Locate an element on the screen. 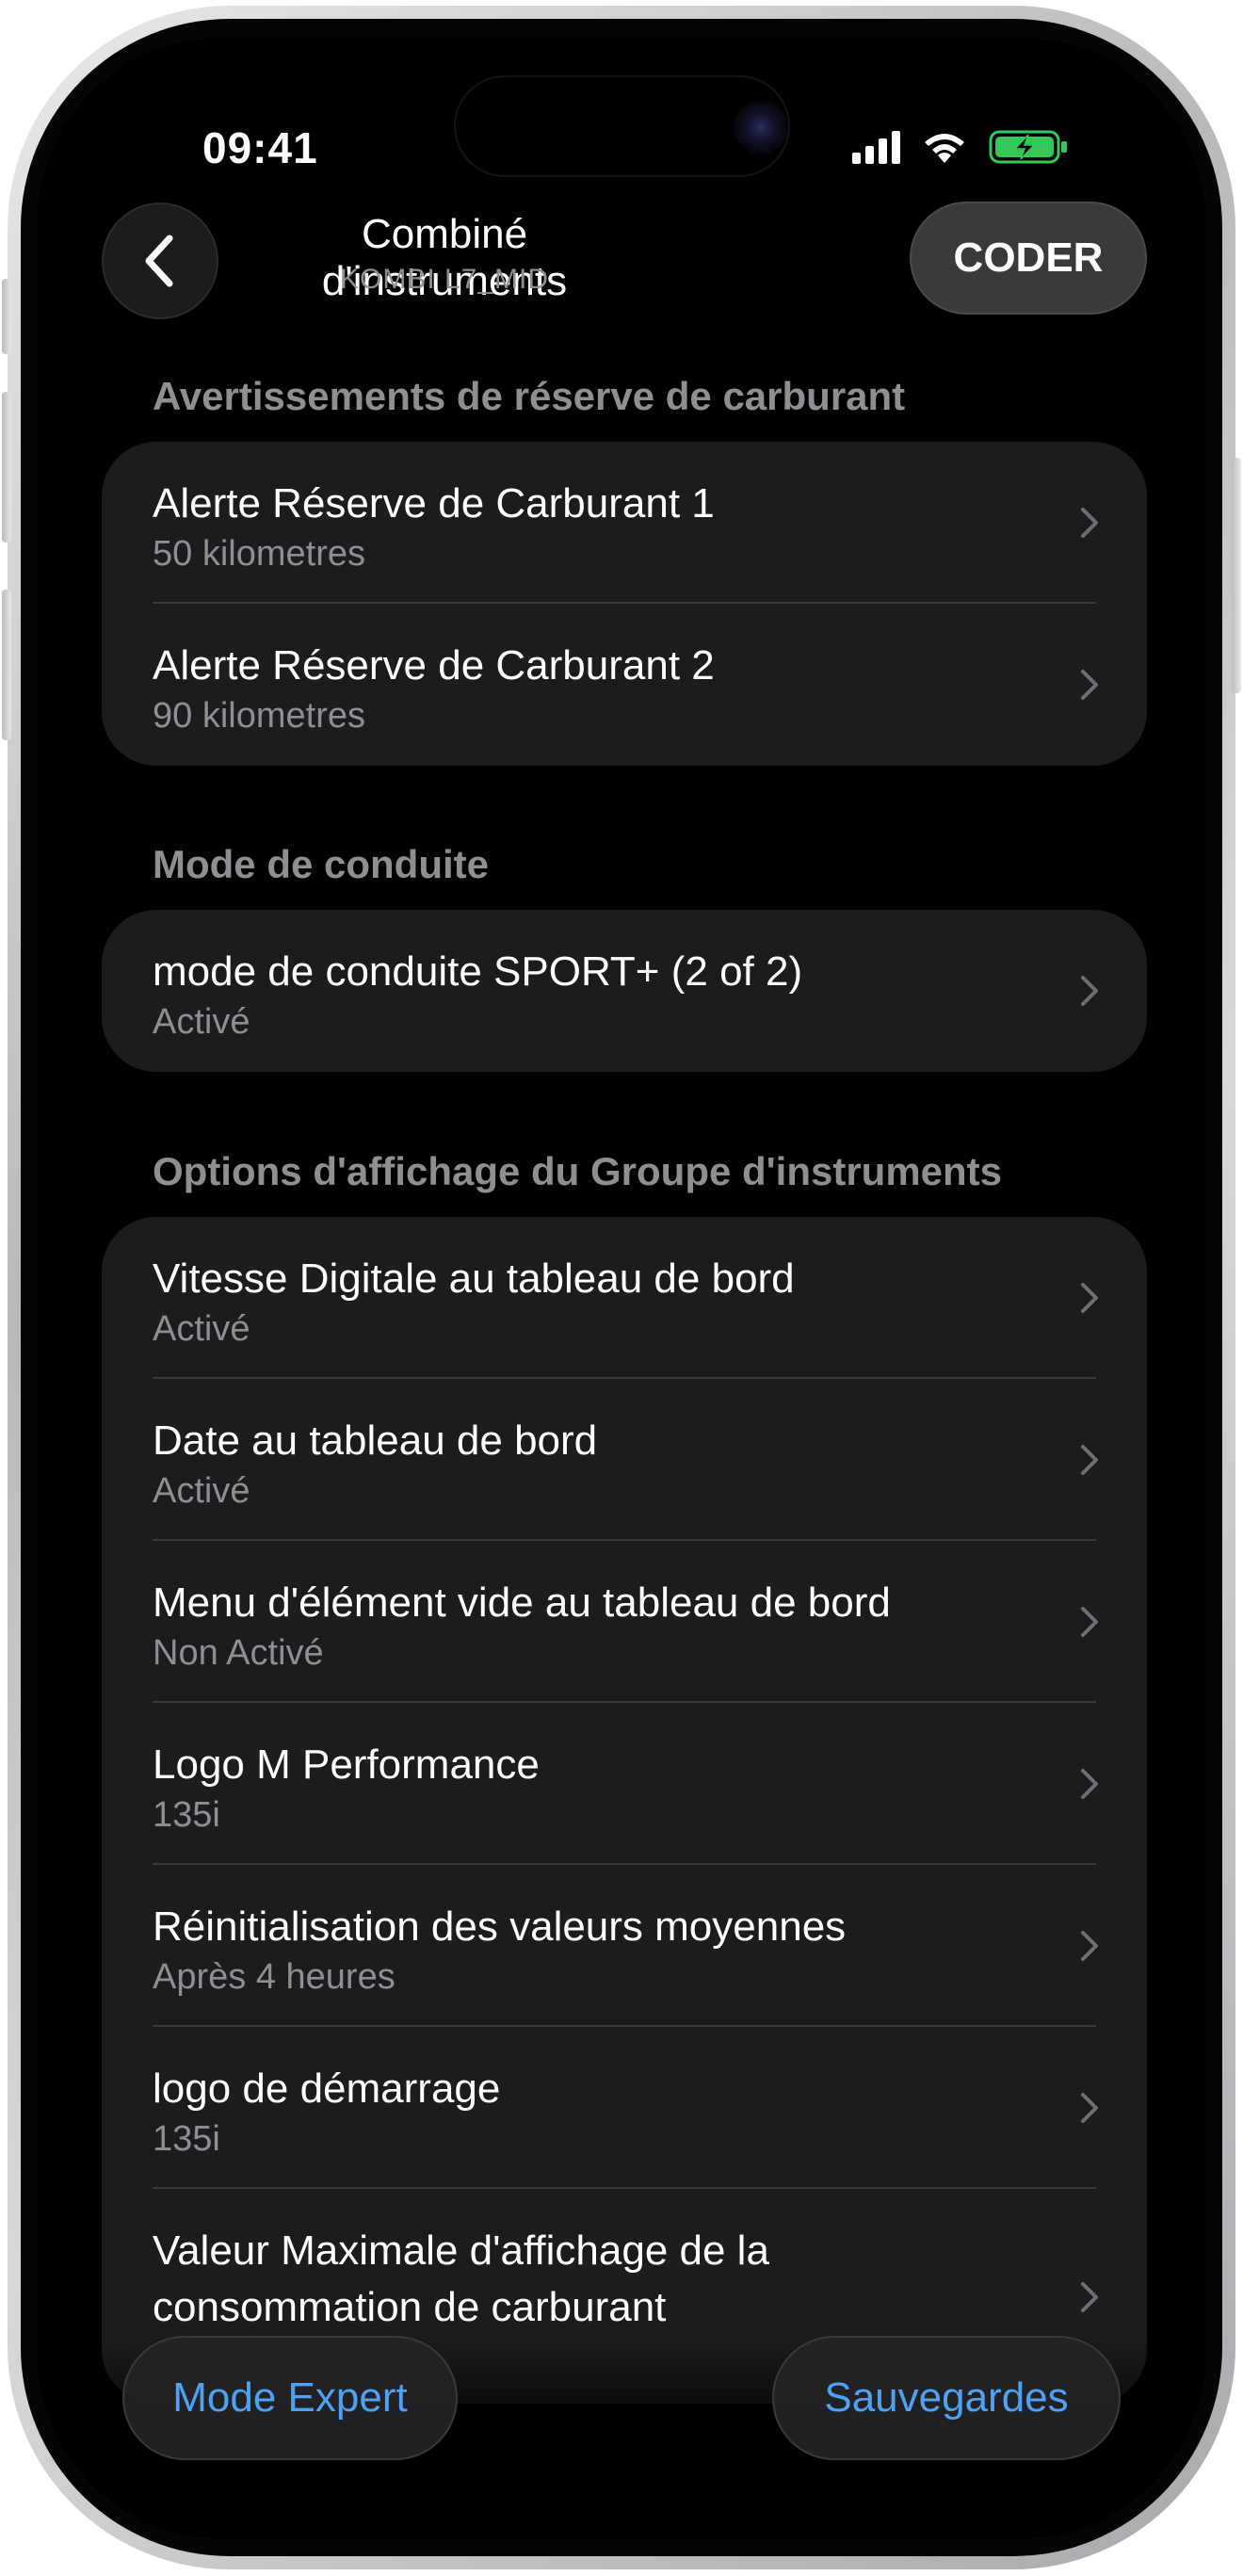  row-title: Réinitialisation des valeurs moyennes is located at coordinates (500, 1927).